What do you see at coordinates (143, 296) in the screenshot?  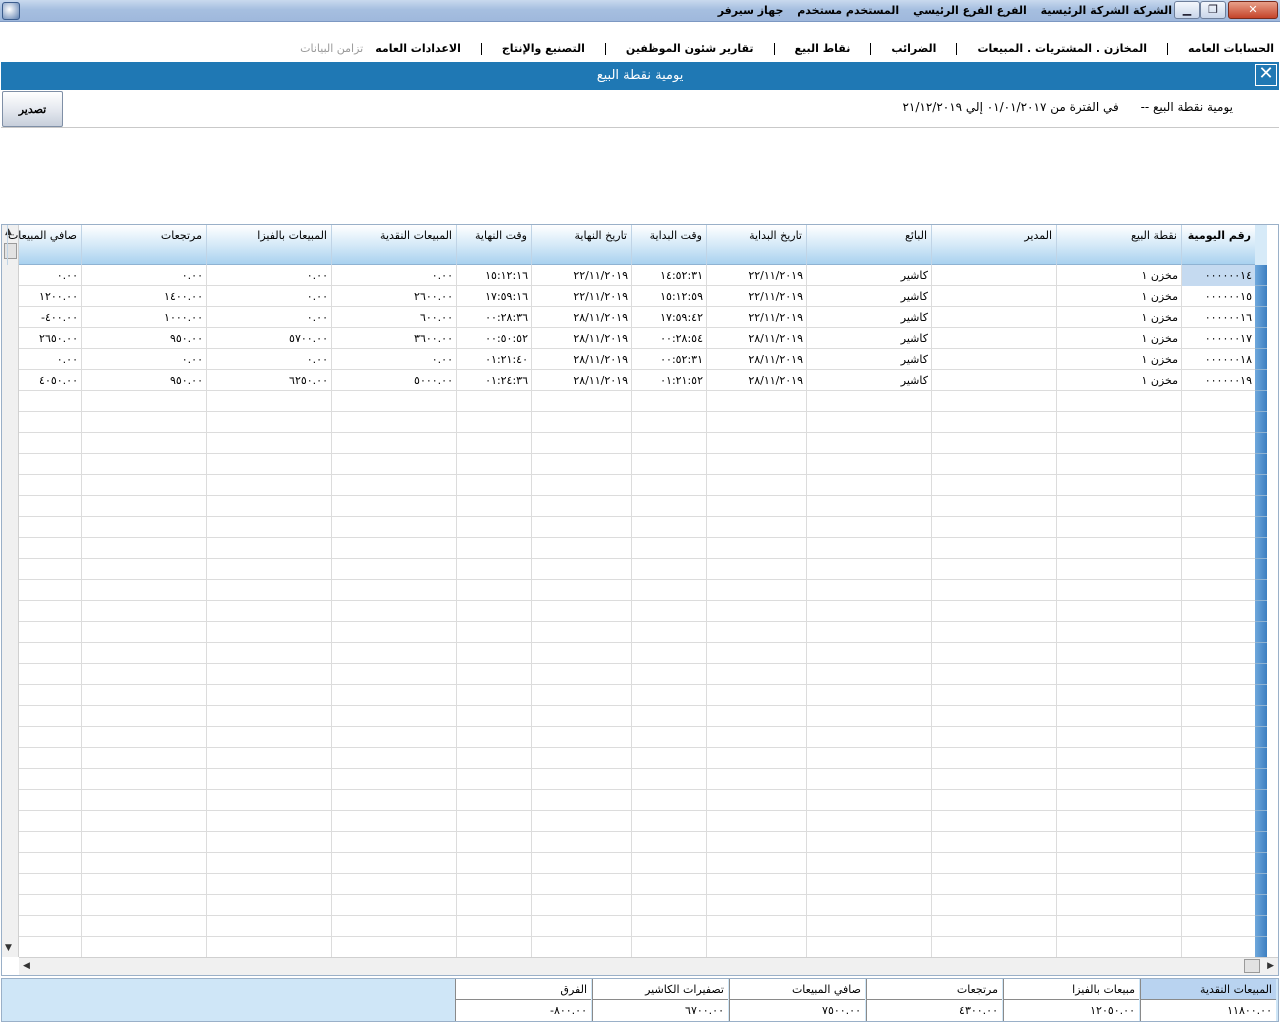 I see `table-cell: ١٤٠٠.٠٠` at bounding box center [143, 296].